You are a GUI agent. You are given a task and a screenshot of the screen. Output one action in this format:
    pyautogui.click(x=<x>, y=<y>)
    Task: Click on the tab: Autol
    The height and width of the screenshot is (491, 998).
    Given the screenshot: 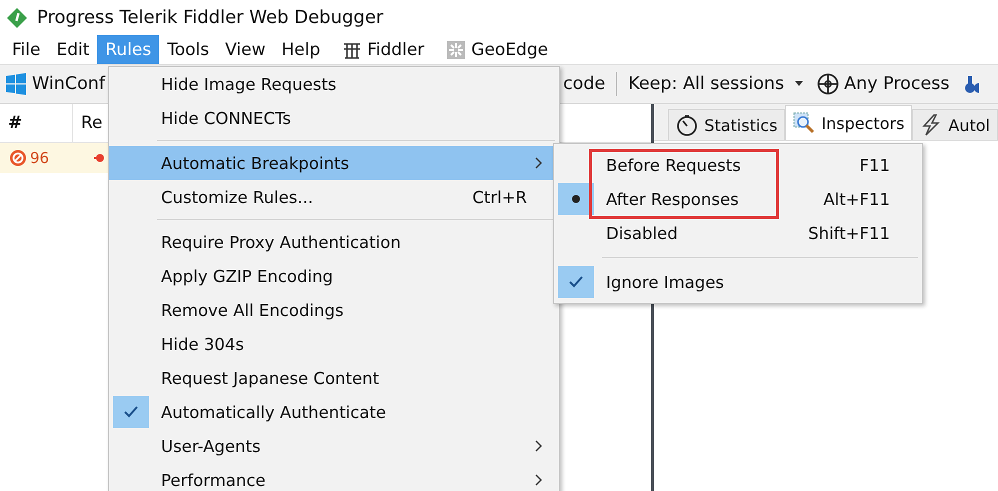 What is the action you would take?
    pyautogui.click(x=955, y=124)
    